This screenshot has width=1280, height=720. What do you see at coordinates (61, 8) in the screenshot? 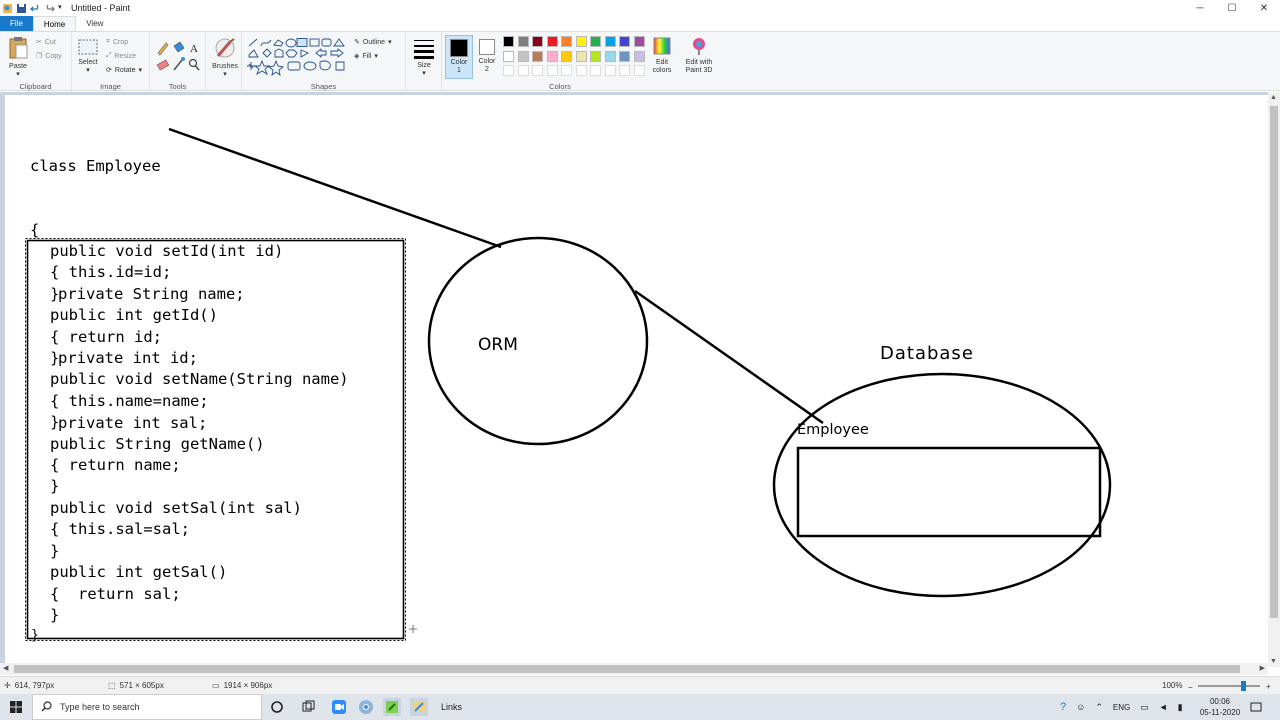
I see `customize-qa-icon: ▾` at bounding box center [61, 8].